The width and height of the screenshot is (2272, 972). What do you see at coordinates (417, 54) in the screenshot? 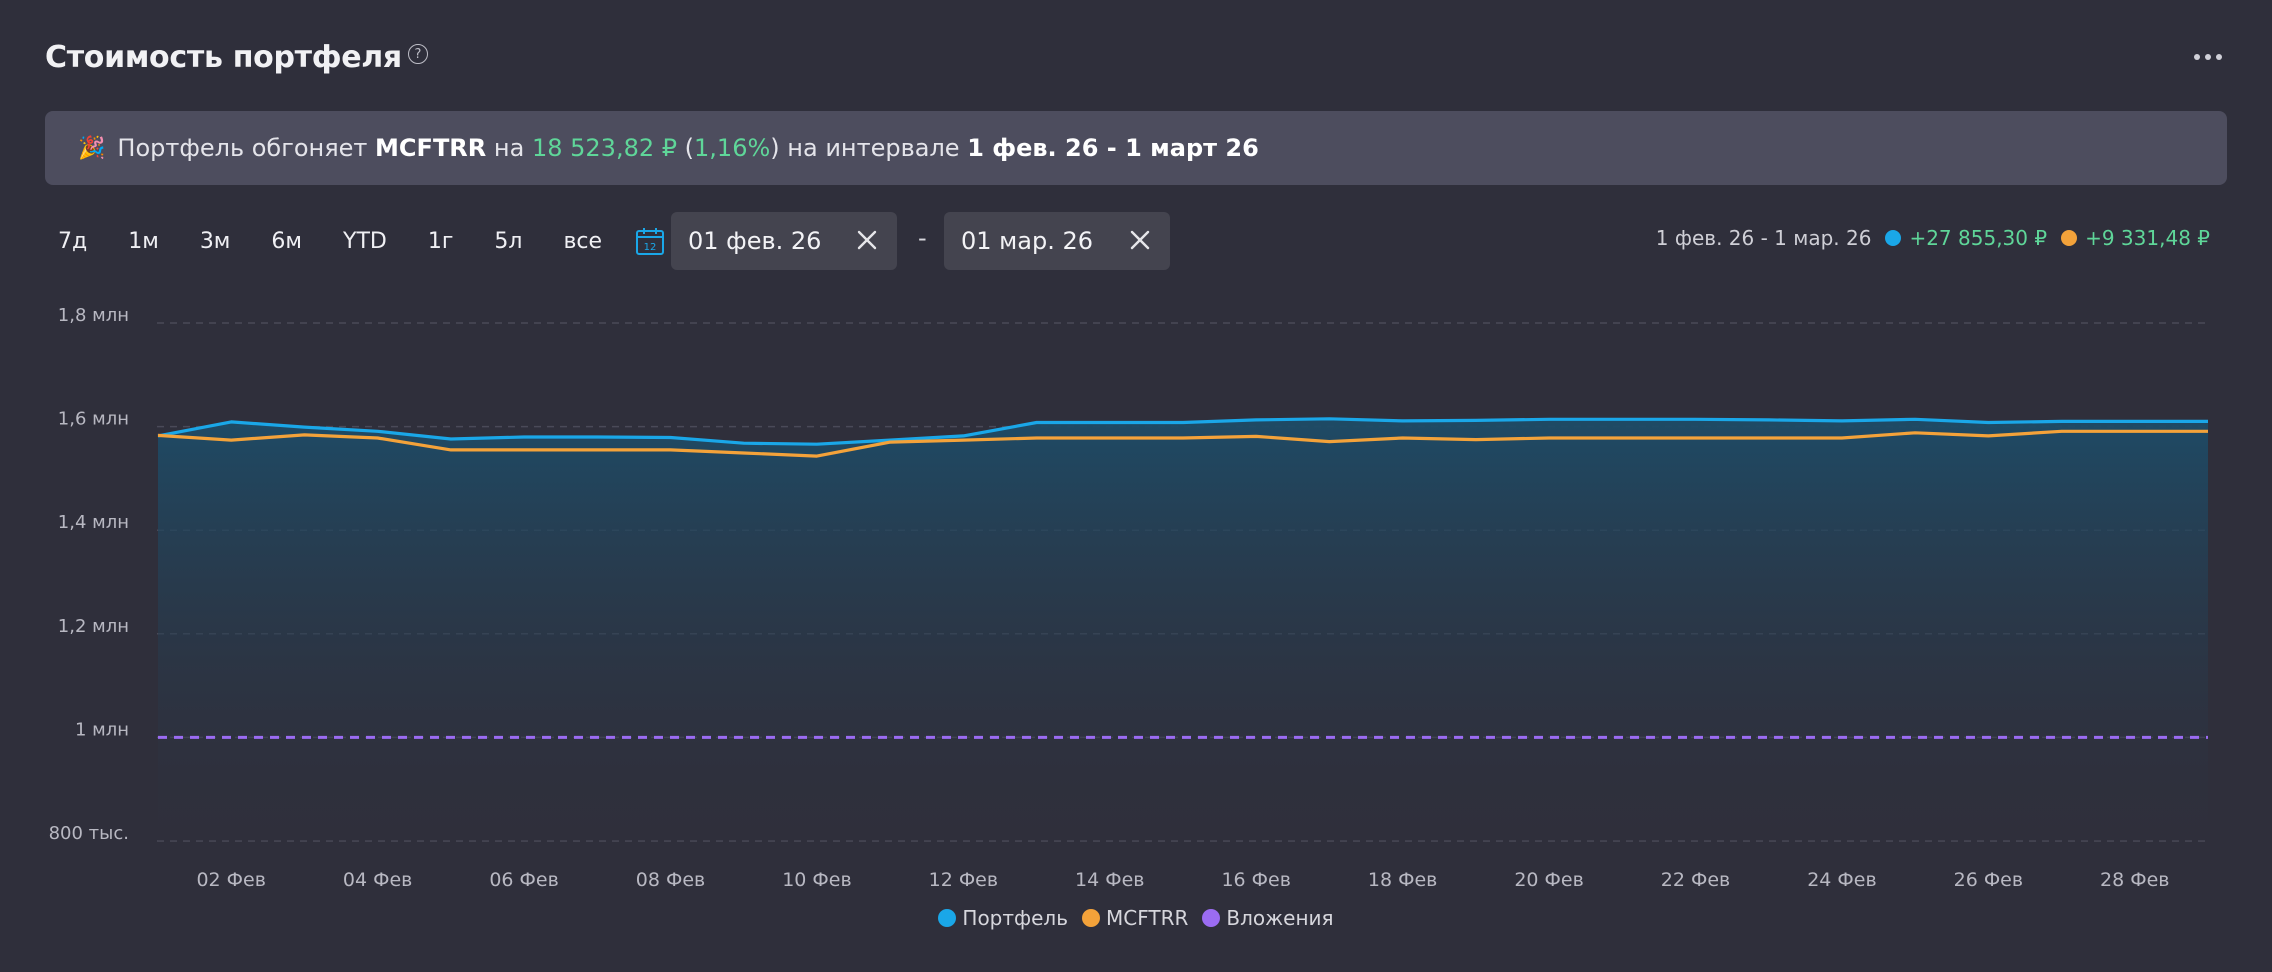
I see `help-icon: ?` at bounding box center [417, 54].